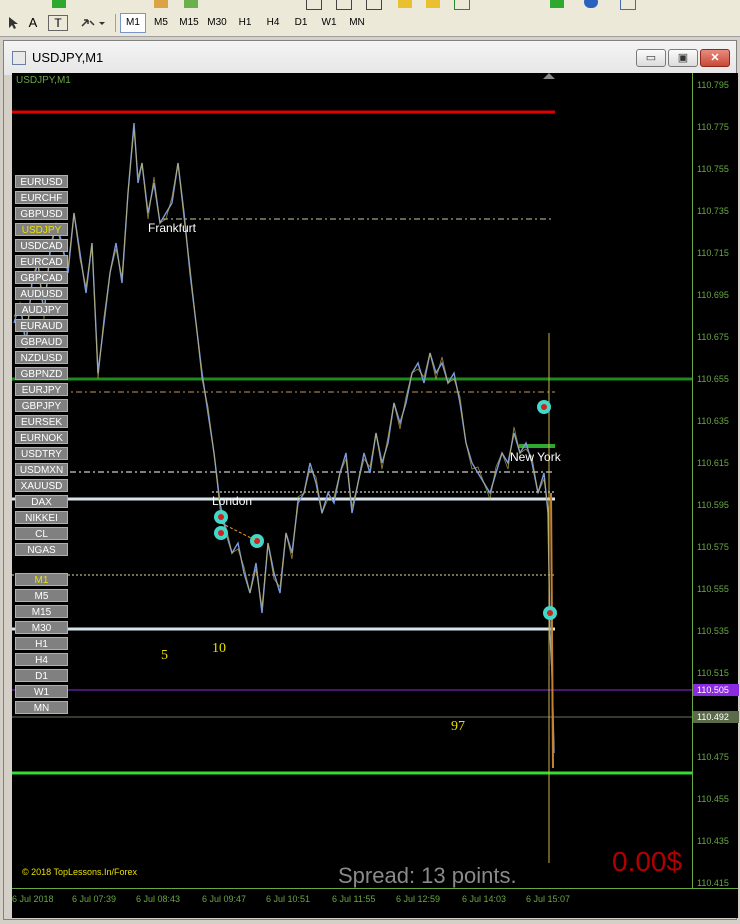  I want to click on folder-icon, so click(161, 4).